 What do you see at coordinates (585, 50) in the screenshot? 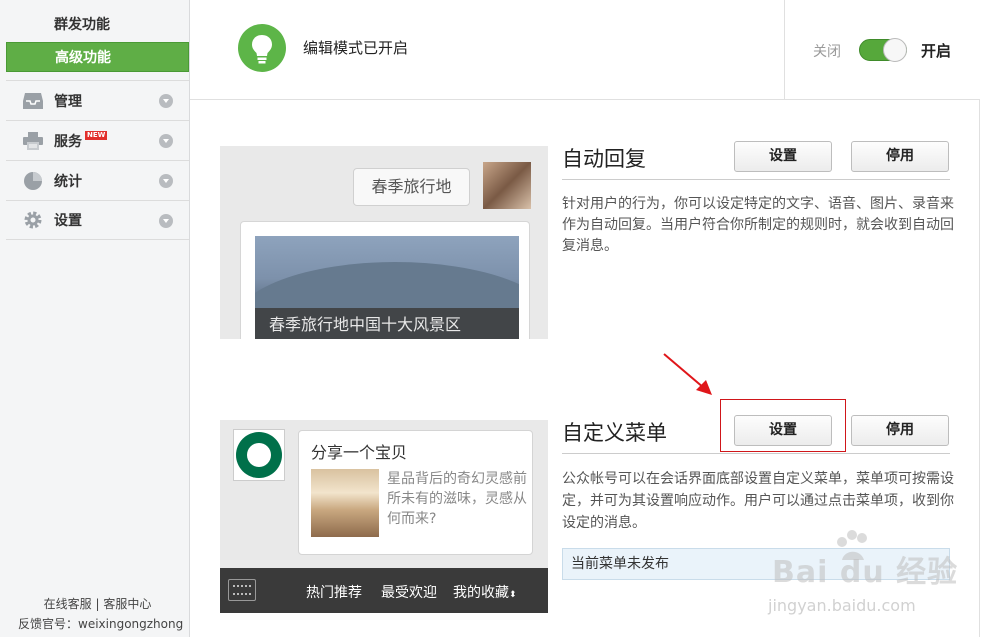
I see `edit-mode-header: 编辑模式已开启 关闭 开启` at bounding box center [585, 50].